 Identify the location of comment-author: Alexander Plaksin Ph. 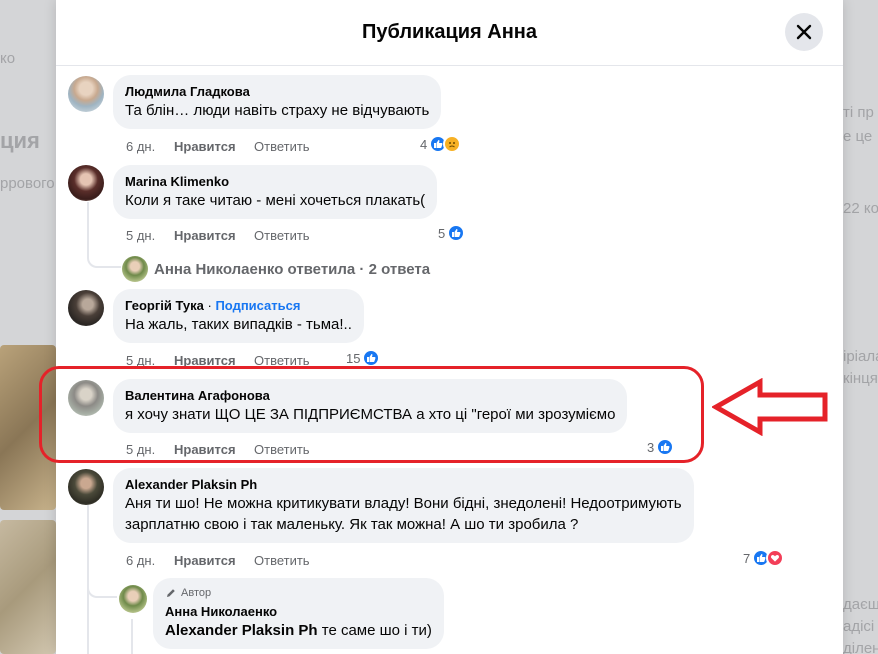
(403, 484).